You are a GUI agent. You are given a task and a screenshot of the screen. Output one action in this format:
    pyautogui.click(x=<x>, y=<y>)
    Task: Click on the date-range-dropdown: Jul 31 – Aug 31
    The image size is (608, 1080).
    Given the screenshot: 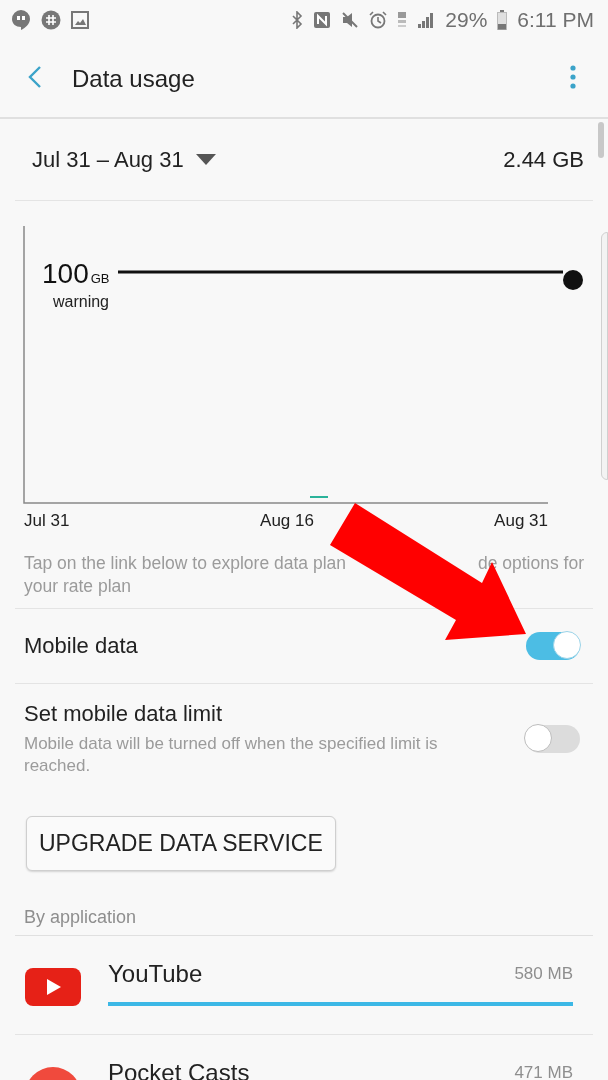 What is the action you would take?
    pyautogui.click(x=124, y=159)
    